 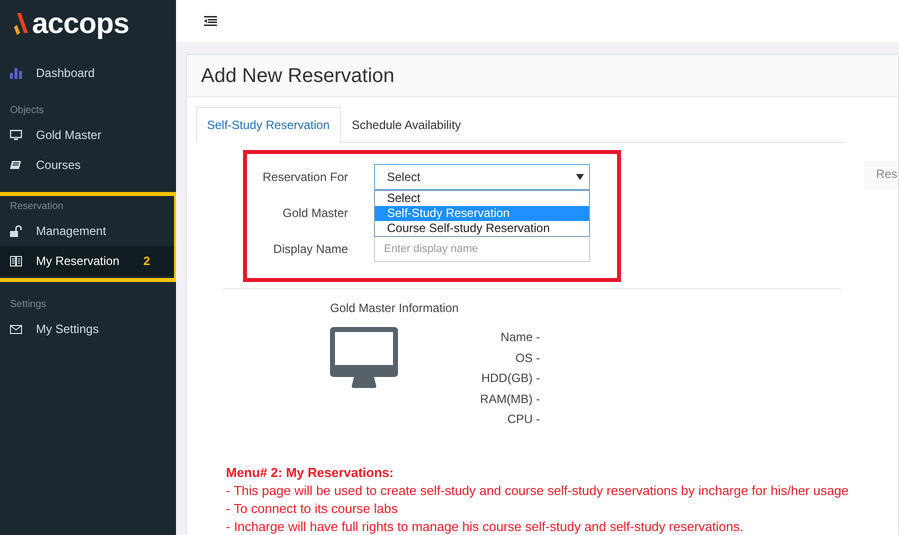 What do you see at coordinates (312, 509) in the screenshot?
I see `annotation-line: - To connect to its course labs` at bounding box center [312, 509].